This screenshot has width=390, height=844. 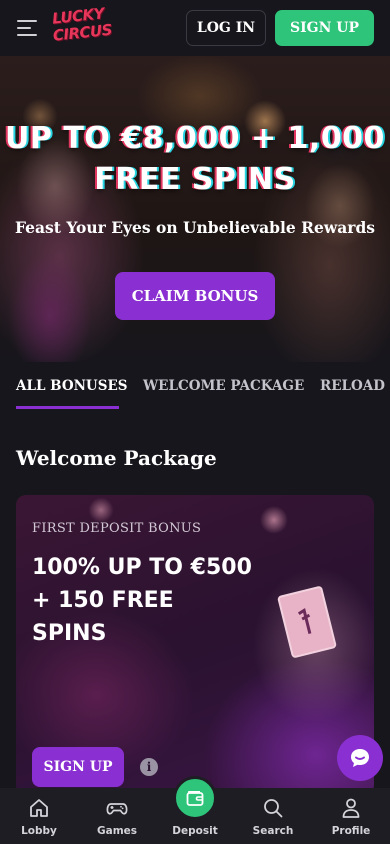 What do you see at coordinates (117, 809) in the screenshot?
I see `gamepad-icon` at bounding box center [117, 809].